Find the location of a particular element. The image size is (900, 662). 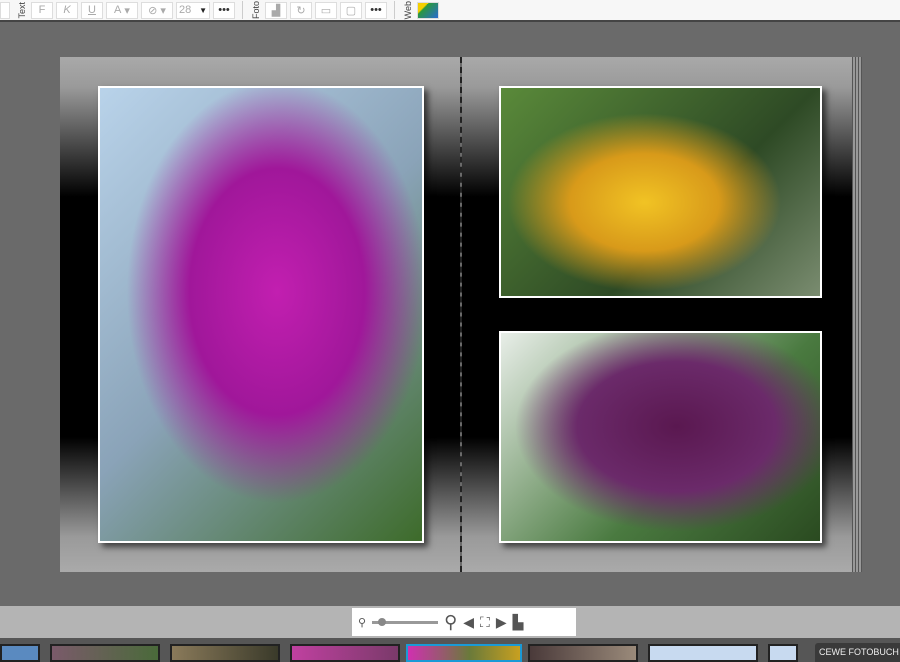

italic-button: K is located at coordinates (67, 10).